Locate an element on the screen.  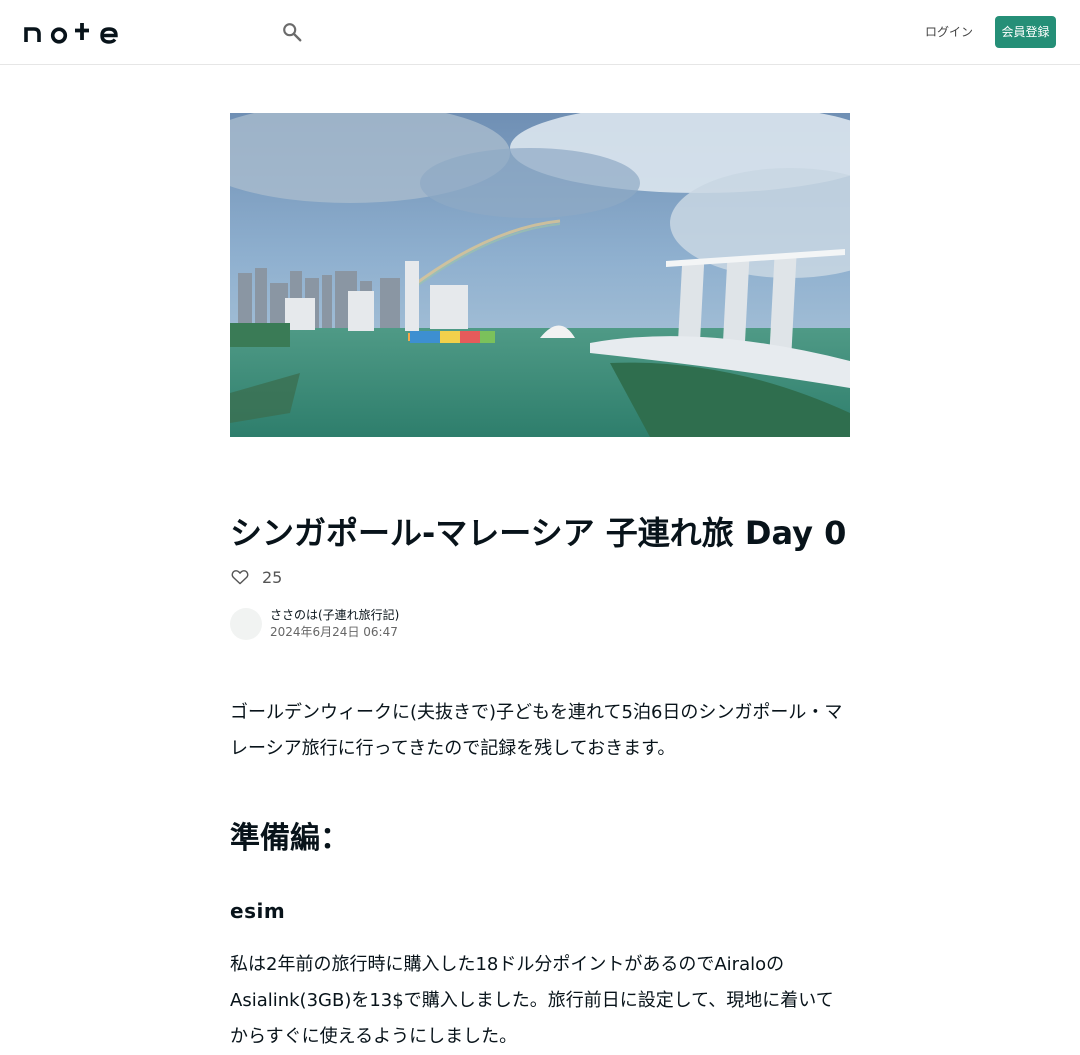
article-title: シンガポール-マレーシア 子連れ旅 Day 0 is located at coordinates (538, 533).